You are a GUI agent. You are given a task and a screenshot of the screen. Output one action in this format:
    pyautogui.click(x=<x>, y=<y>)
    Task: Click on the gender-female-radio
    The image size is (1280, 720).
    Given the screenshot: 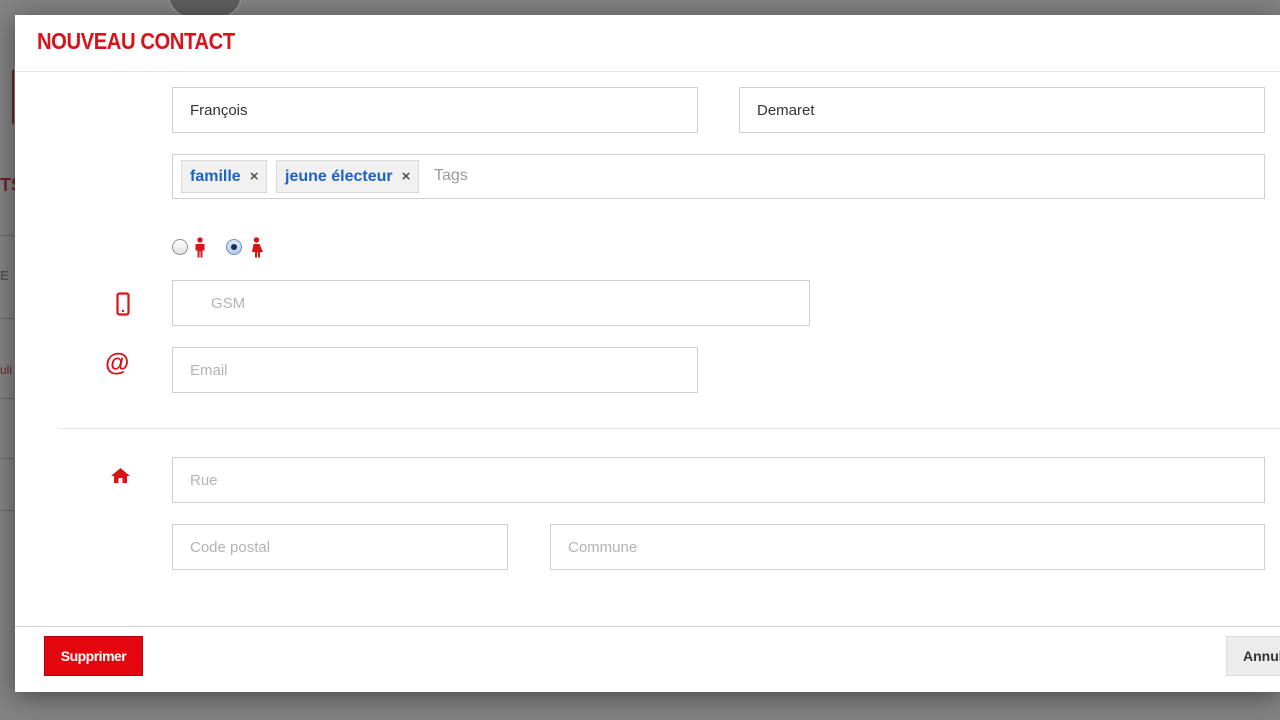 What is the action you would take?
    pyautogui.click(x=234, y=247)
    